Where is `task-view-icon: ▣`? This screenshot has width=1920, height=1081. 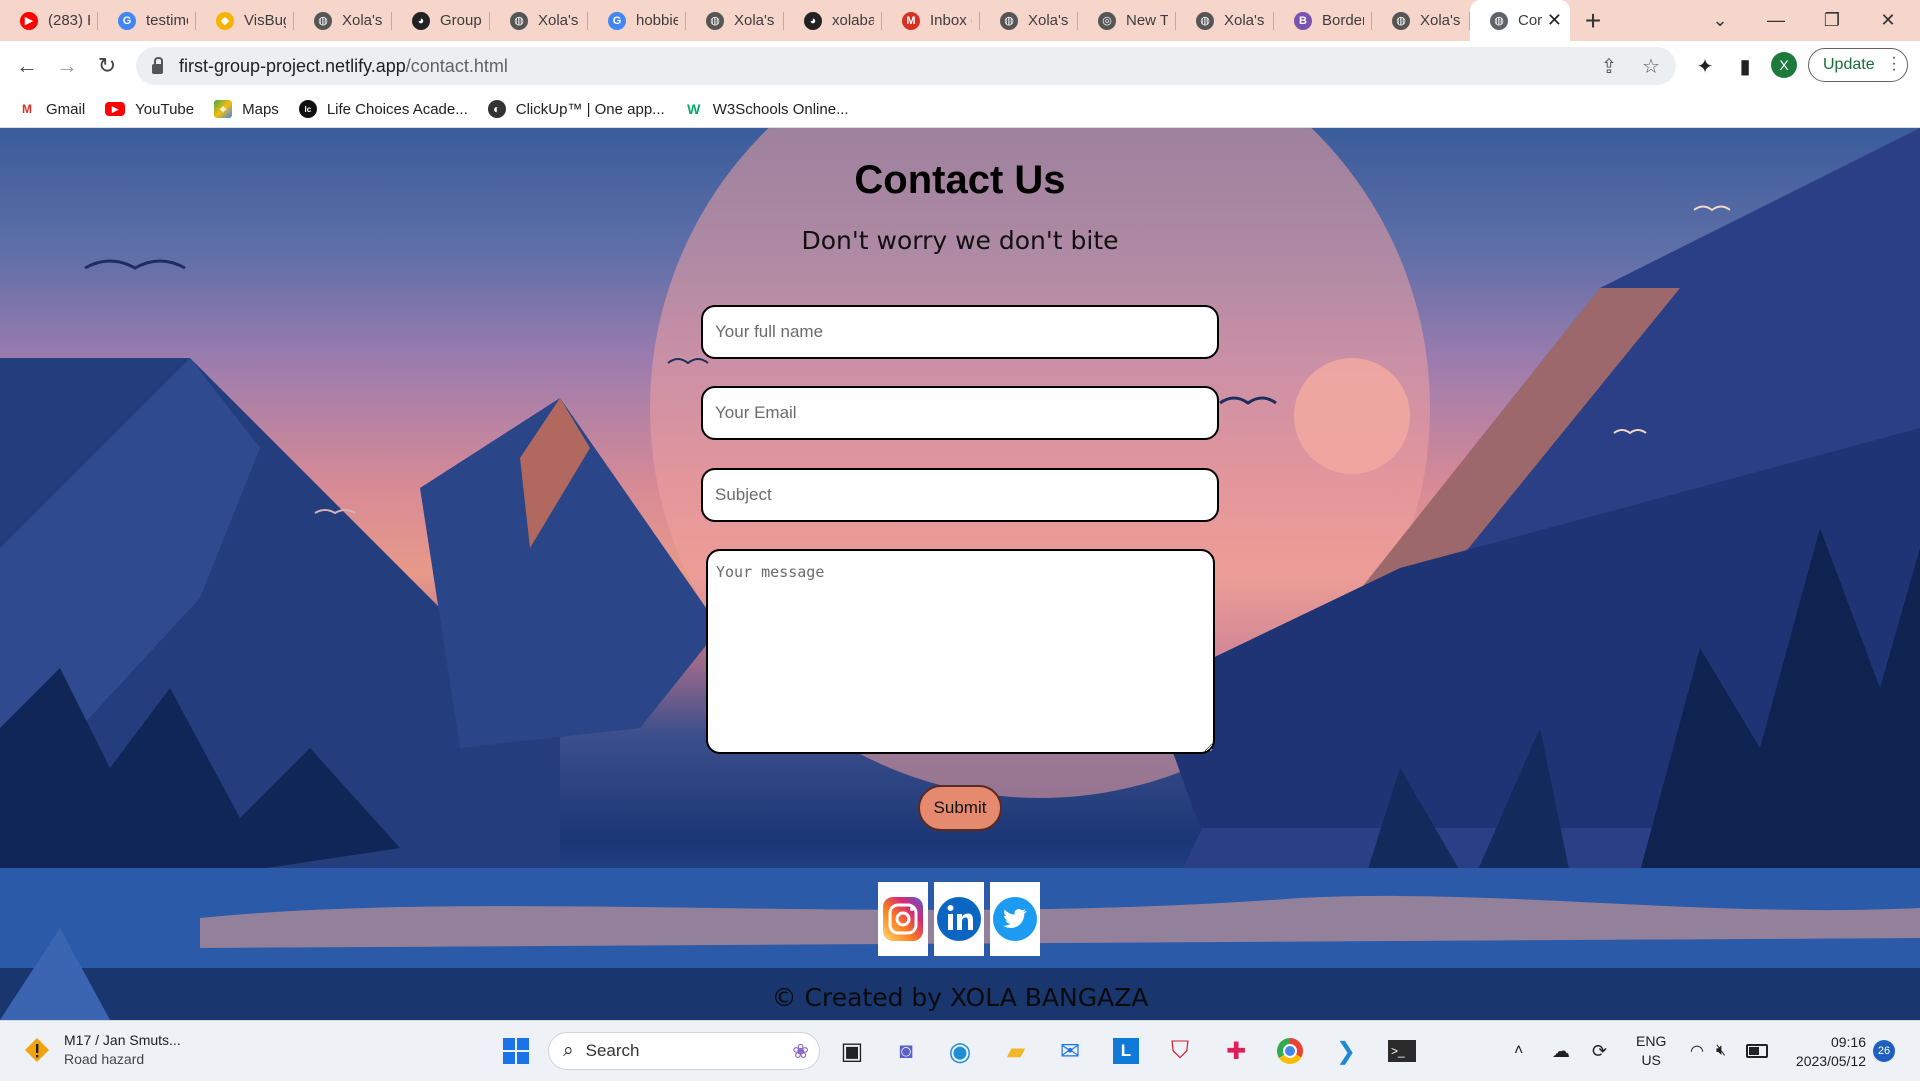
task-view-icon: ▣ is located at coordinates (852, 1051).